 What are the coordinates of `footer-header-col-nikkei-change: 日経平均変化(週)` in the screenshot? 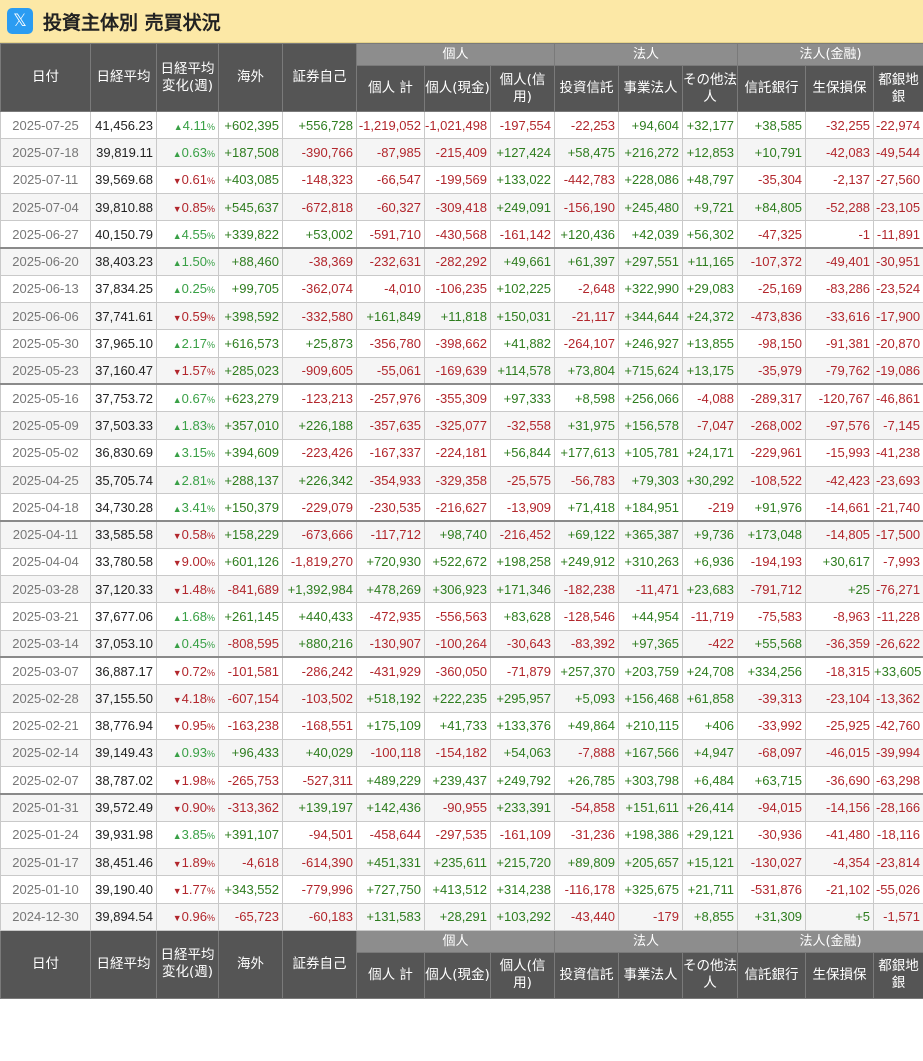 It's located at (187, 964).